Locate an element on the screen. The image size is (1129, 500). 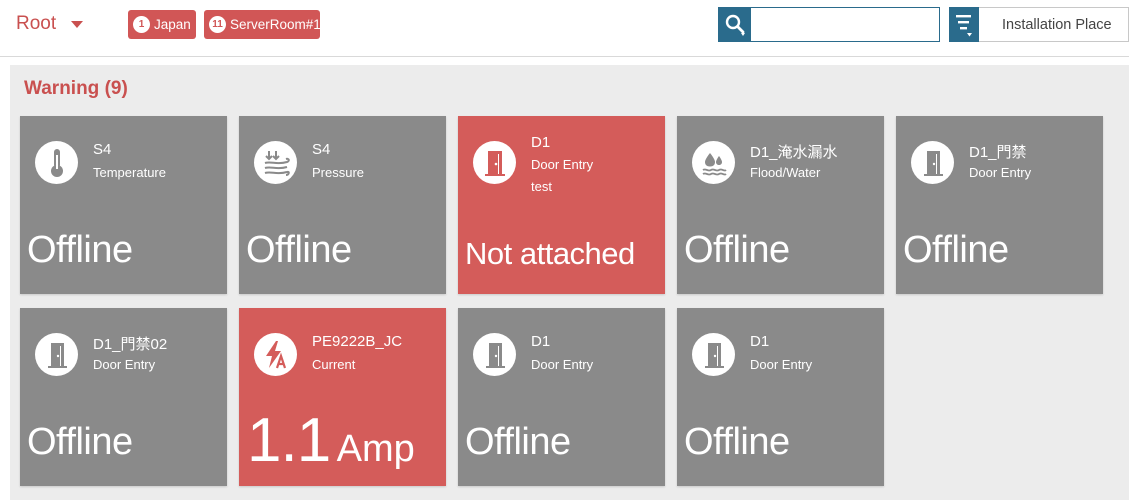
root-dropdown-label: Root is located at coordinates (36, 24).